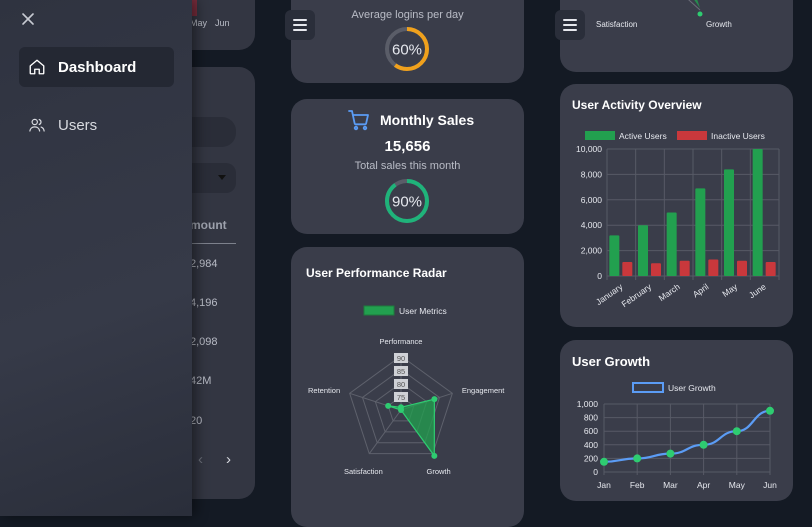 The height and width of the screenshot is (527, 812). I want to click on radar-tick-label: 80, so click(401, 384).